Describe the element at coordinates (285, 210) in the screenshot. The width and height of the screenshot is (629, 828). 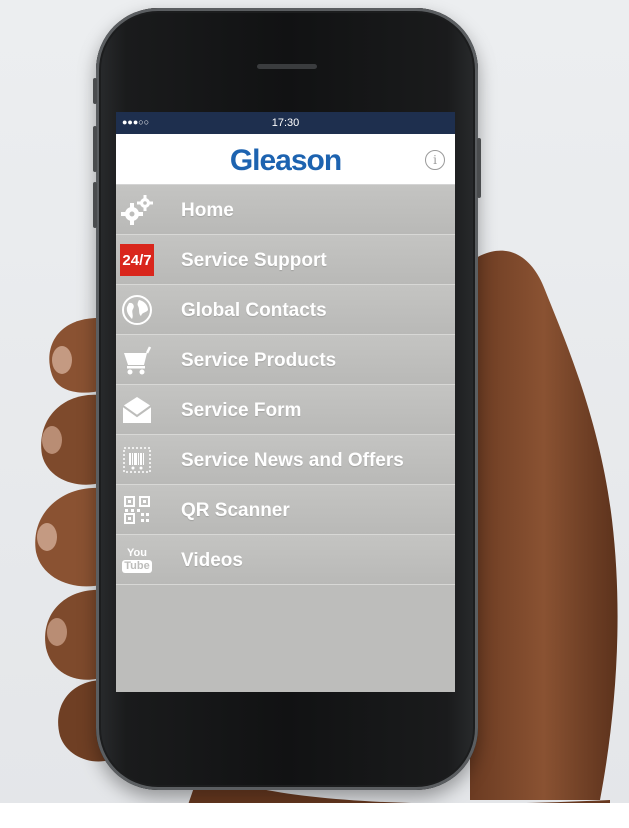
I see `menu-item-home: Home` at that location.